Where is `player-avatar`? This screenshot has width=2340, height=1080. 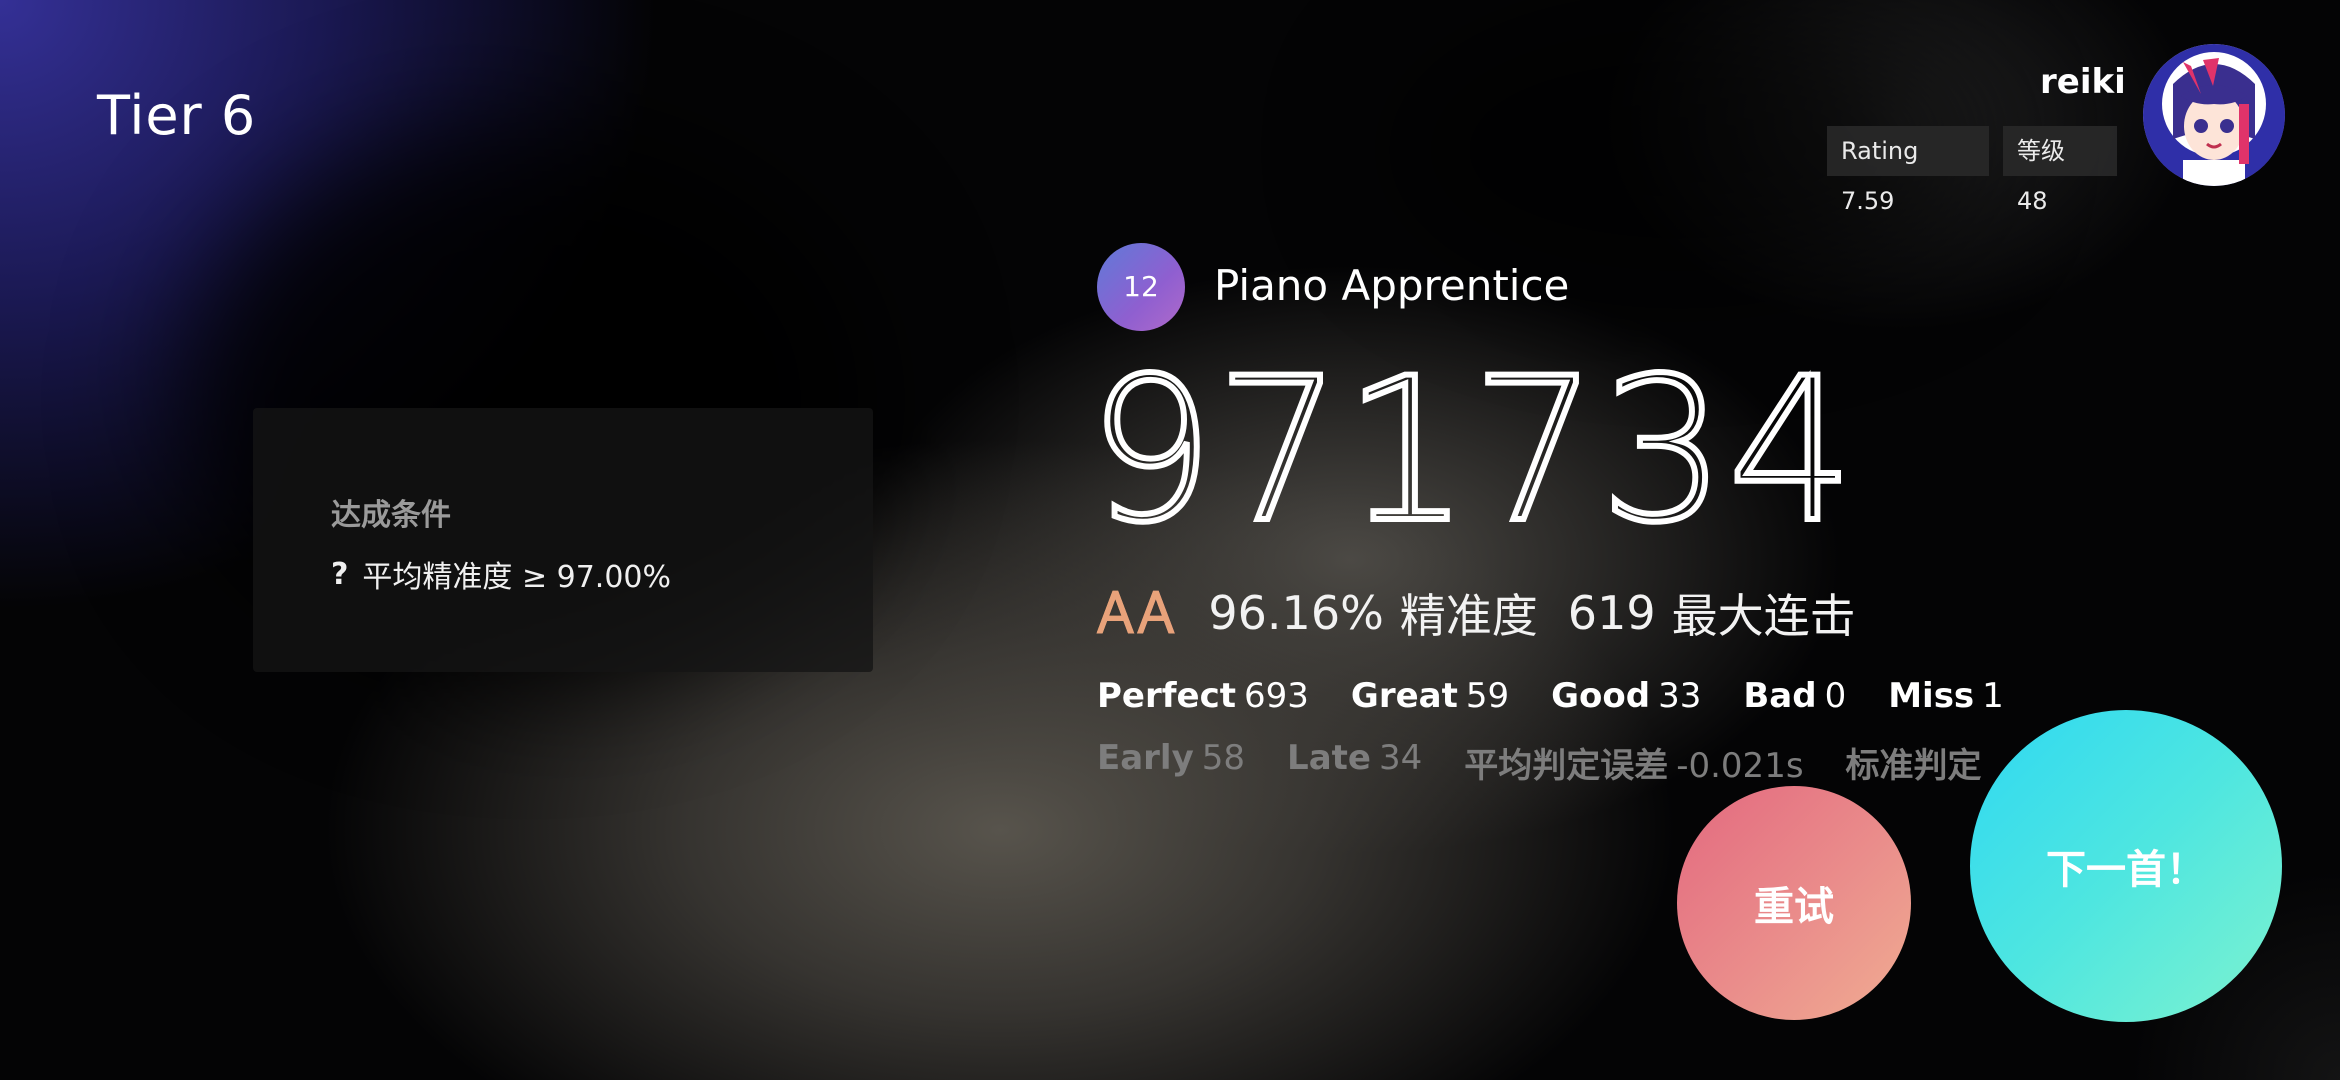
player-avatar is located at coordinates (2214, 115).